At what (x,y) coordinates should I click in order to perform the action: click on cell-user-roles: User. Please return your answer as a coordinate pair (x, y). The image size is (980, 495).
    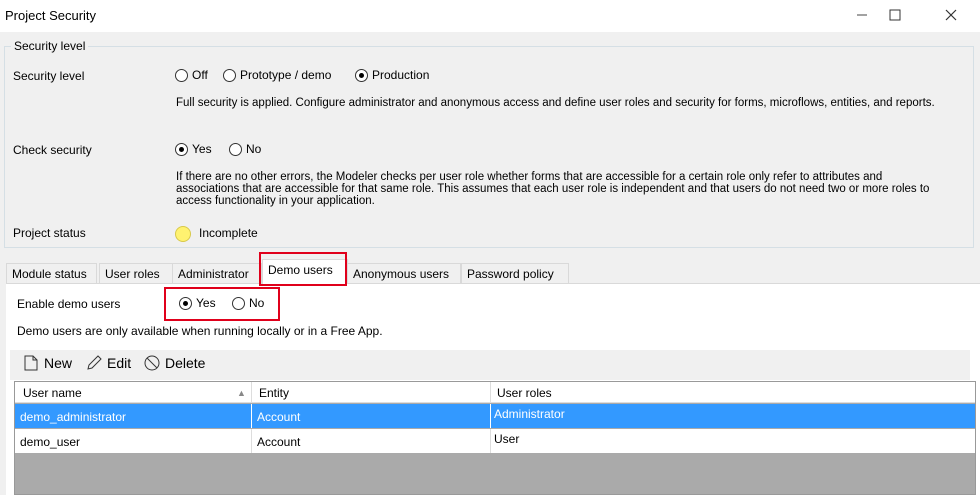
    Looking at the image, I should click on (507, 439).